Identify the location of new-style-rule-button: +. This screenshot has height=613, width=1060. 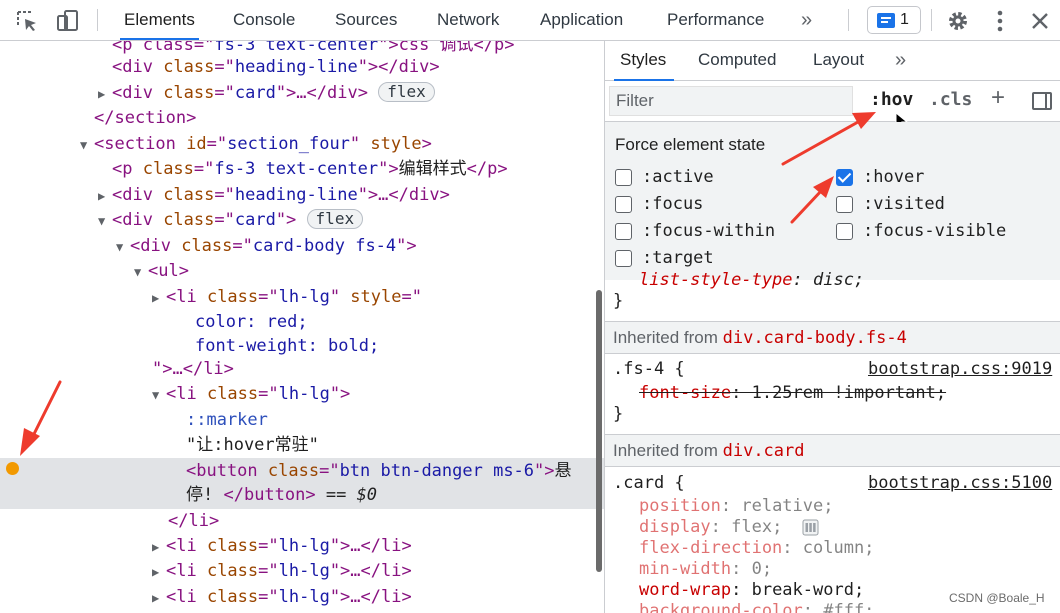
(998, 98).